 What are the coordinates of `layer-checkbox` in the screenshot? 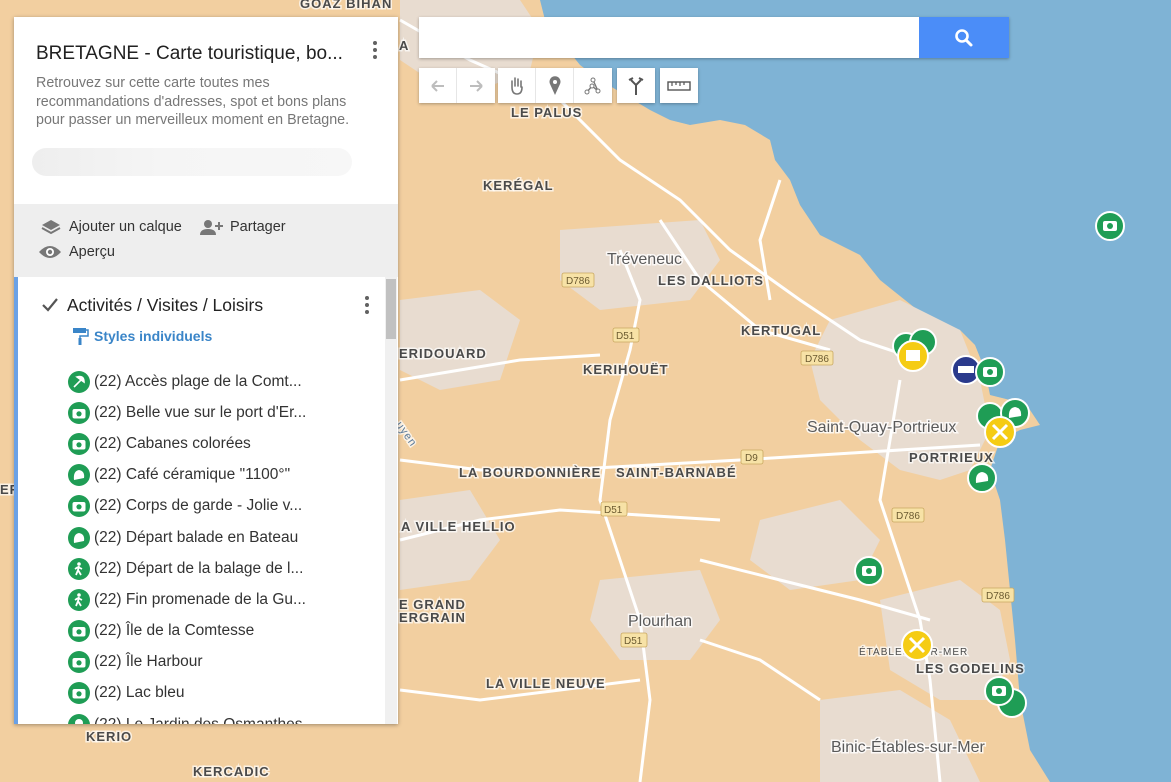 It's located at (50, 305).